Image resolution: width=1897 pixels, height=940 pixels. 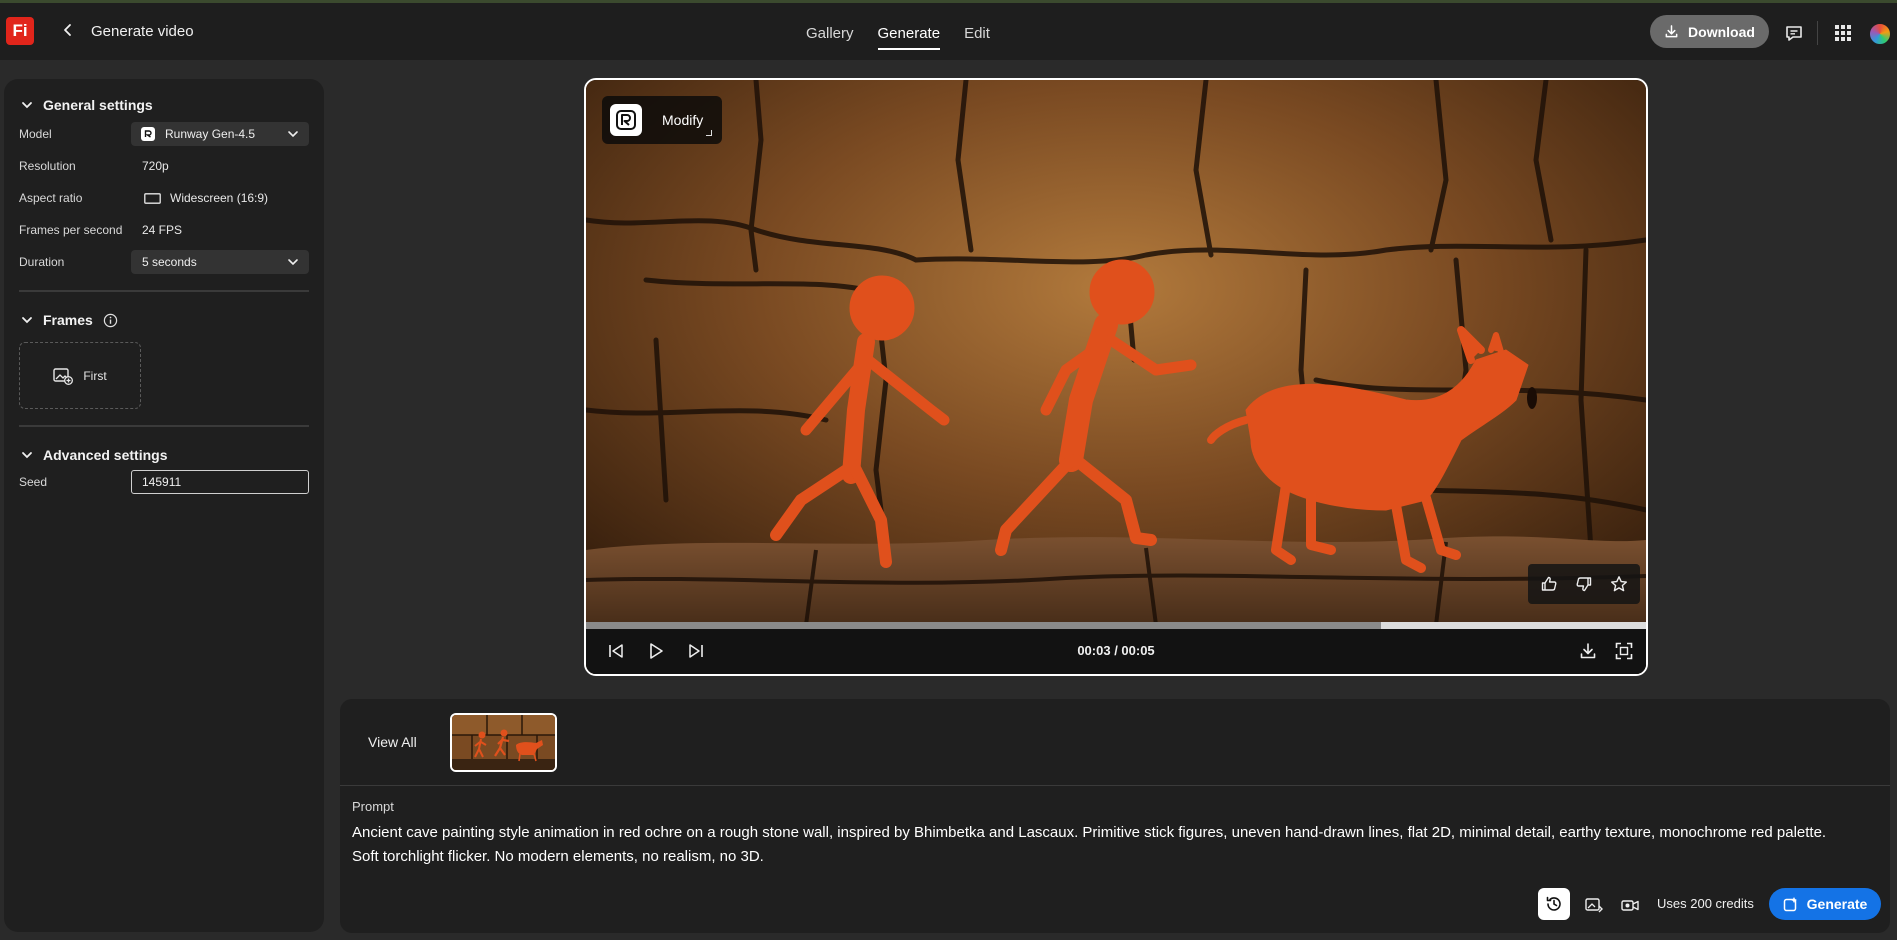 What do you see at coordinates (1837, 904) in the screenshot?
I see `generate-label: Generate` at bounding box center [1837, 904].